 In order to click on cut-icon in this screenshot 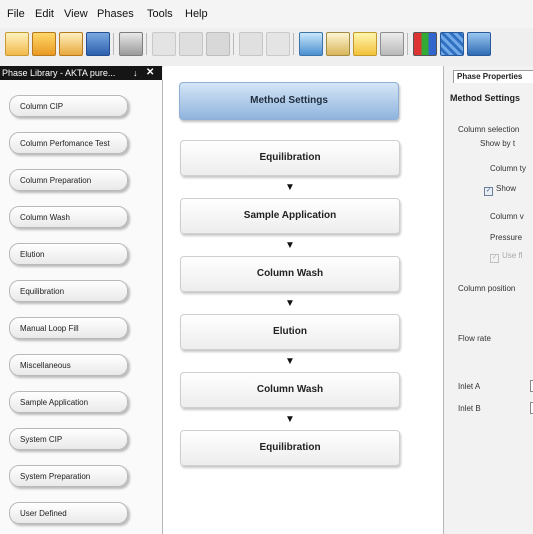, I will do `click(164, 44)`.